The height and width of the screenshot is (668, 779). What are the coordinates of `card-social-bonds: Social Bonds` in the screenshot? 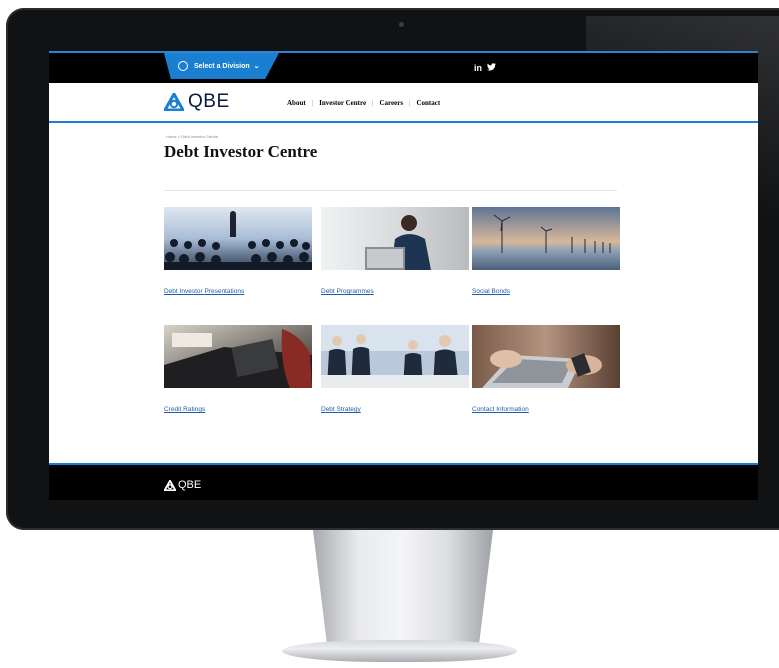 It's located at (546, 251).